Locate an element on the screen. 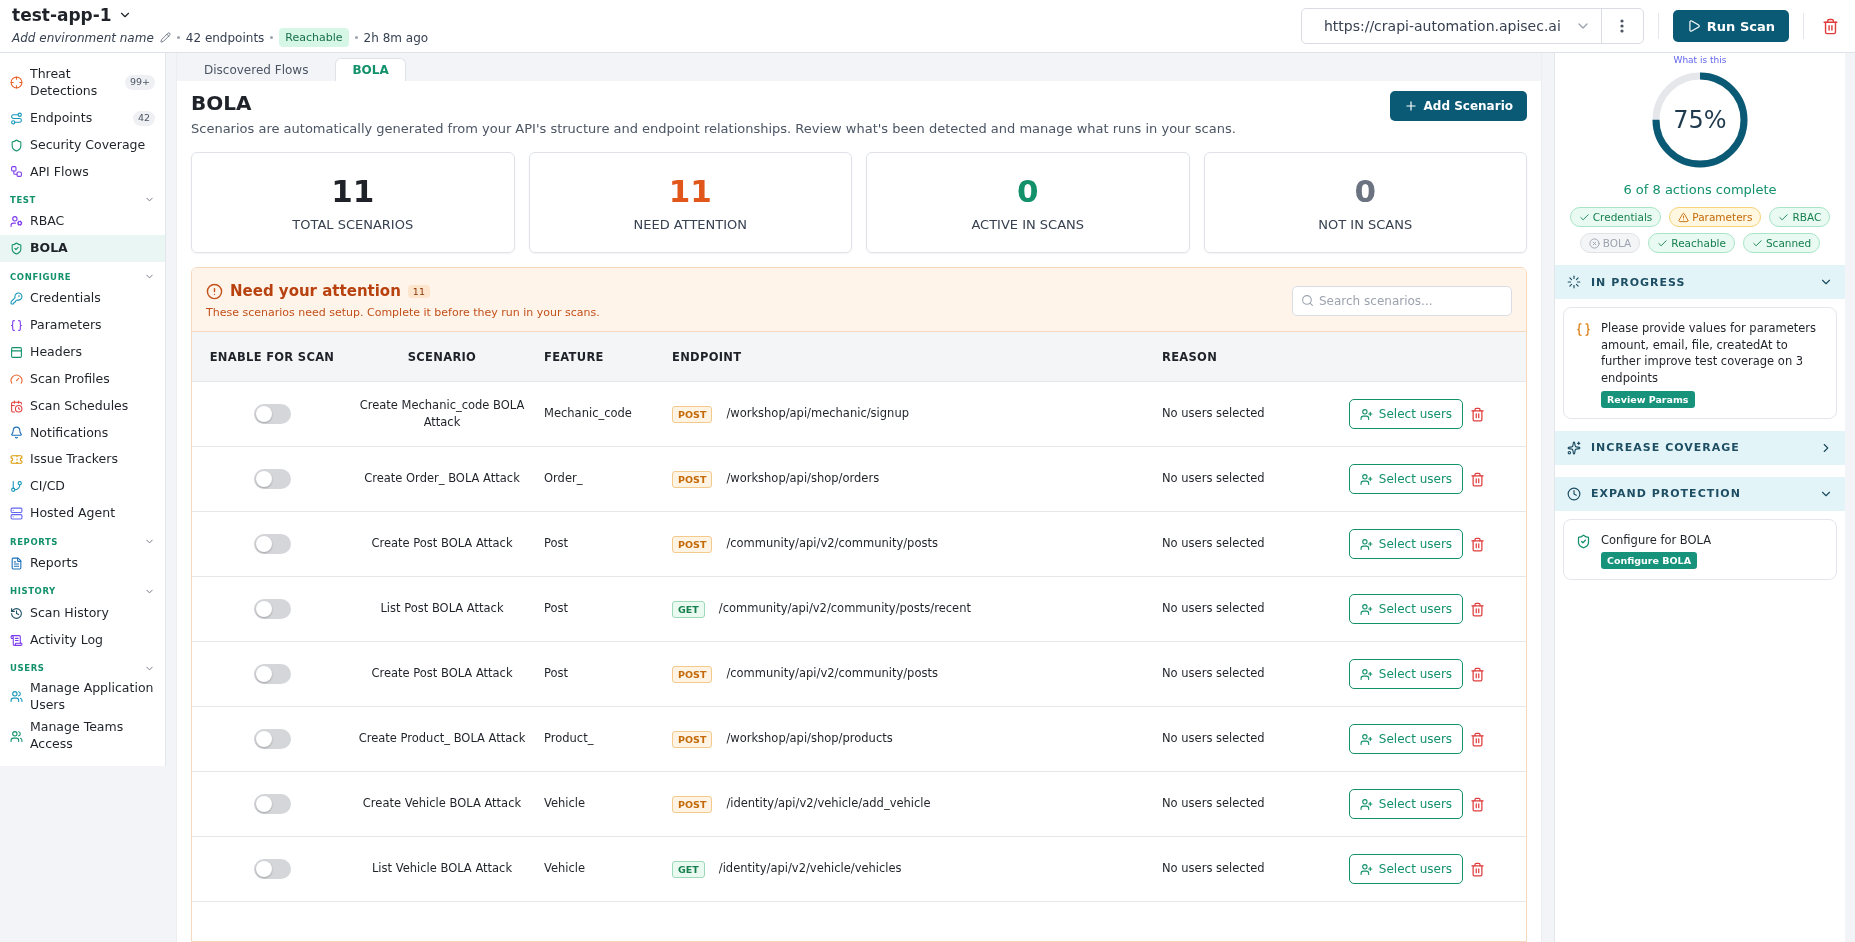 The height and width of the screenshot is (942, 1855). sidebar-item: Manage Application Users is located at coordinates (82, 696).